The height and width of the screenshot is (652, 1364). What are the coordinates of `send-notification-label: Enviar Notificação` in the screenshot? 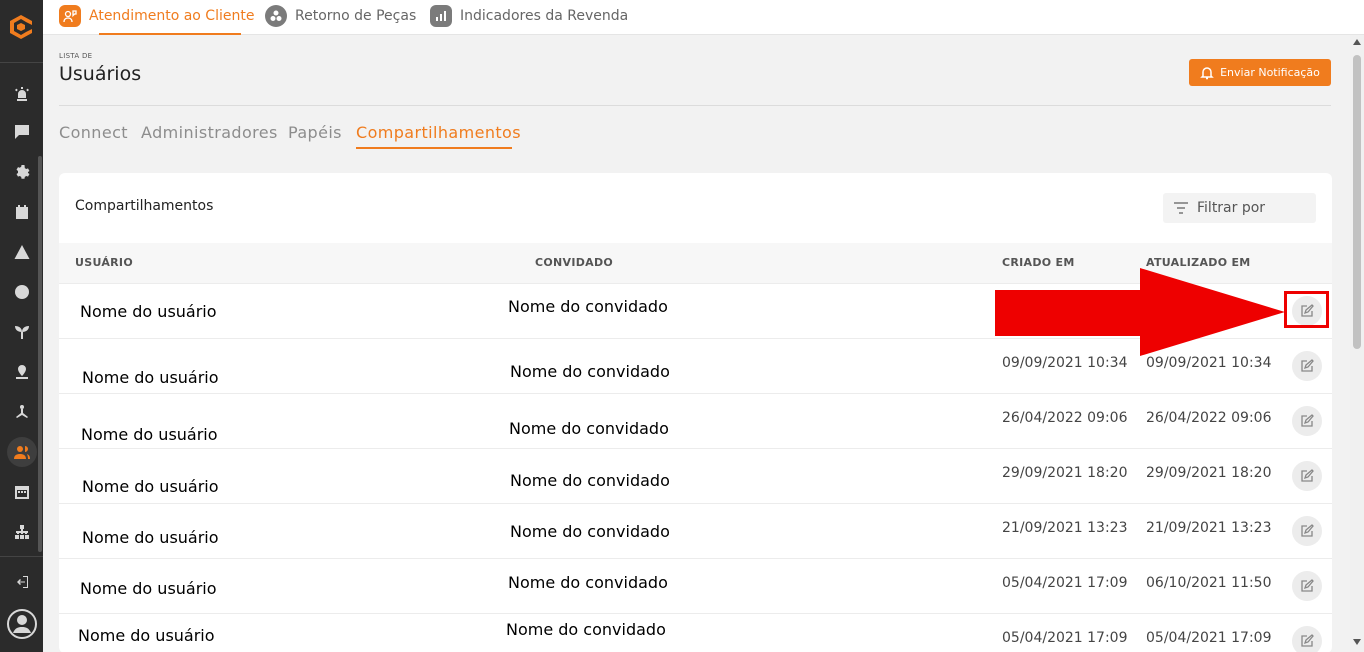 It's located at (1270, 72).